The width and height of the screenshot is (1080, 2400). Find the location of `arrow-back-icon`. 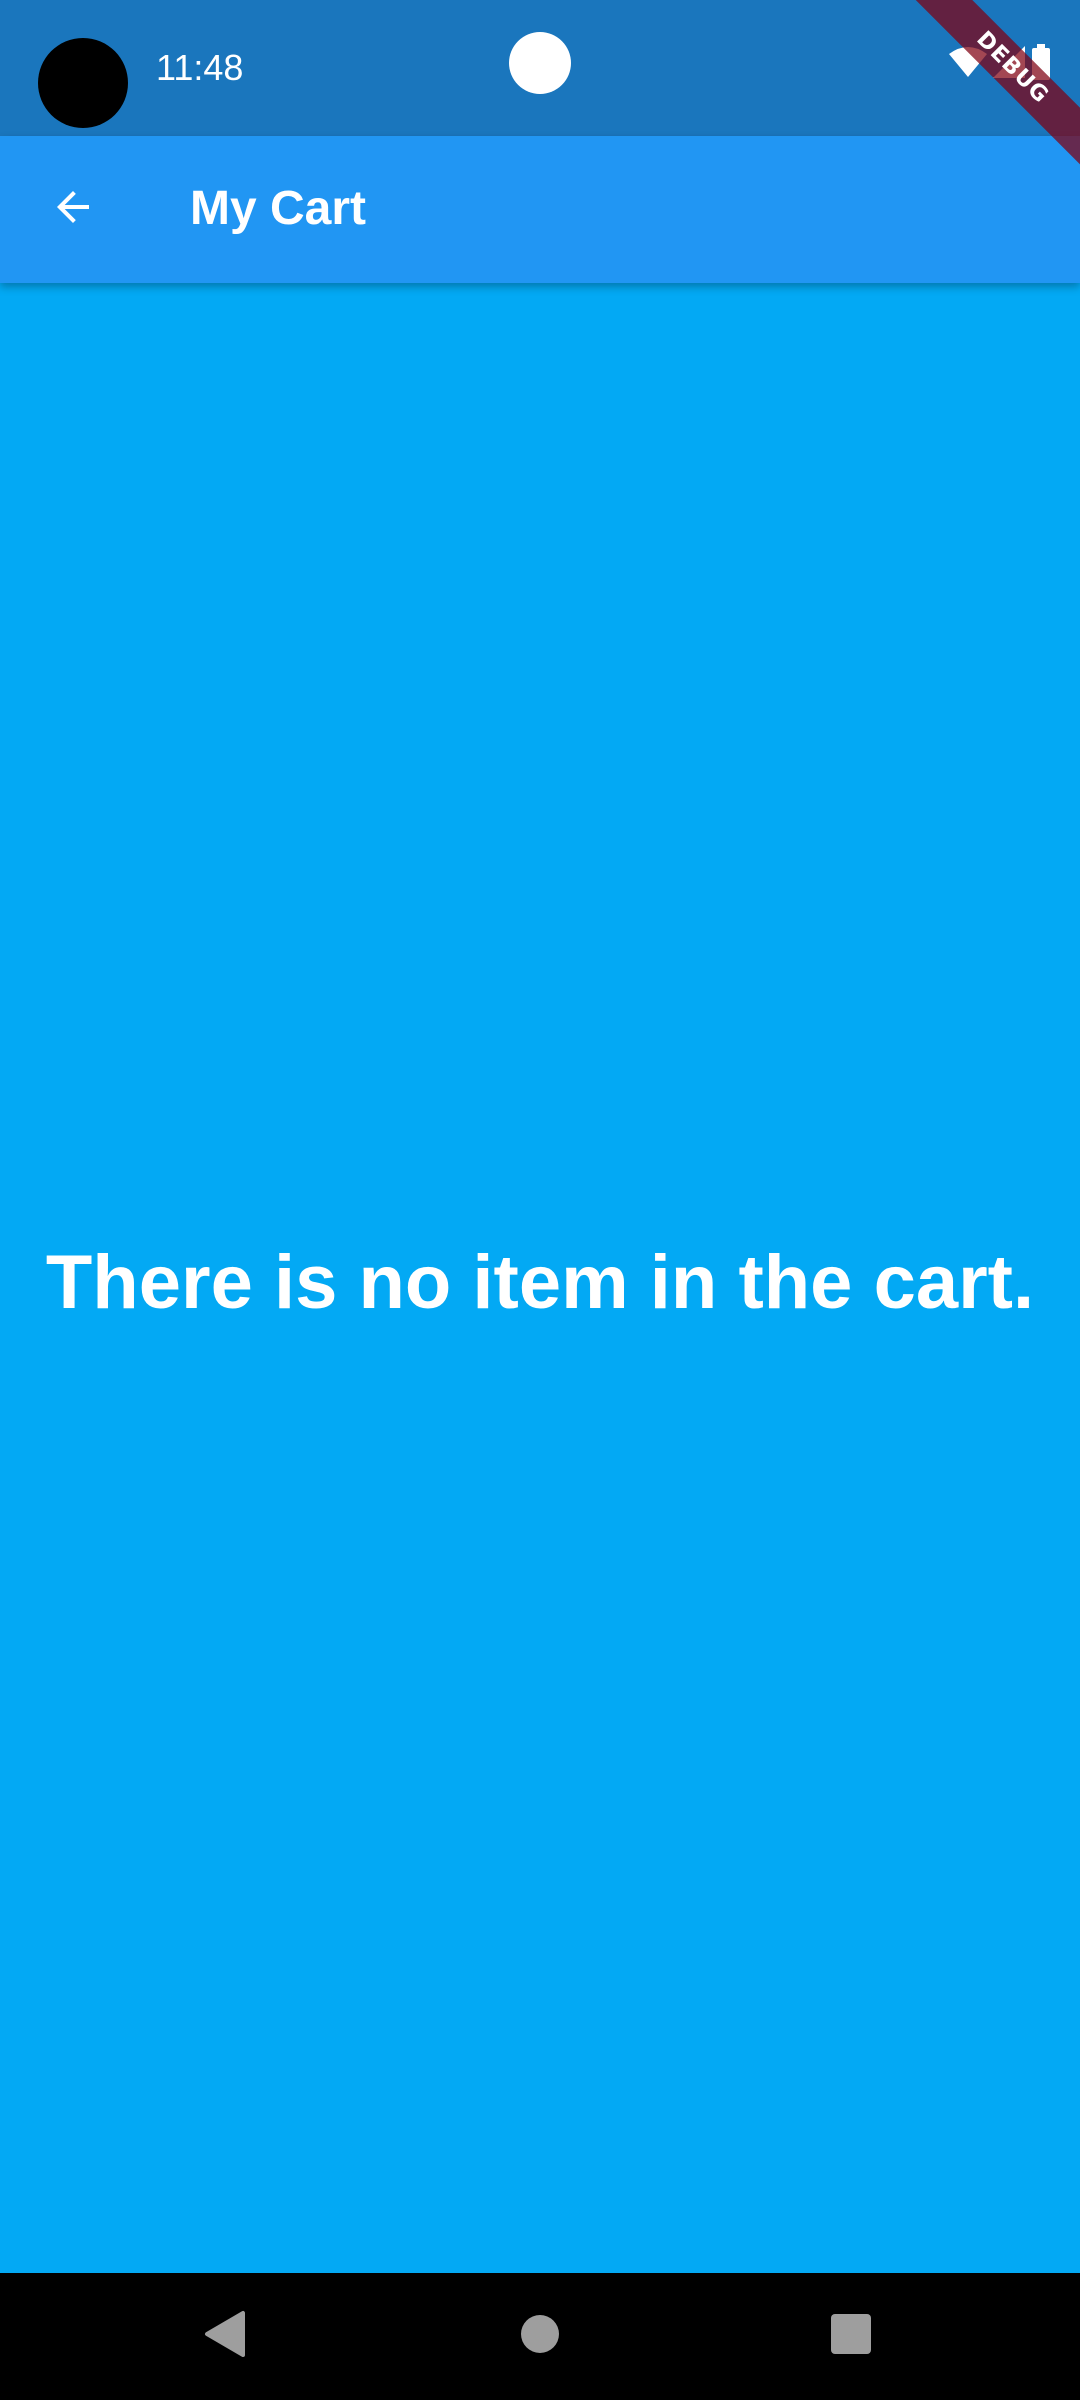

arrow-back-icon is located at coordinates (73, 209).